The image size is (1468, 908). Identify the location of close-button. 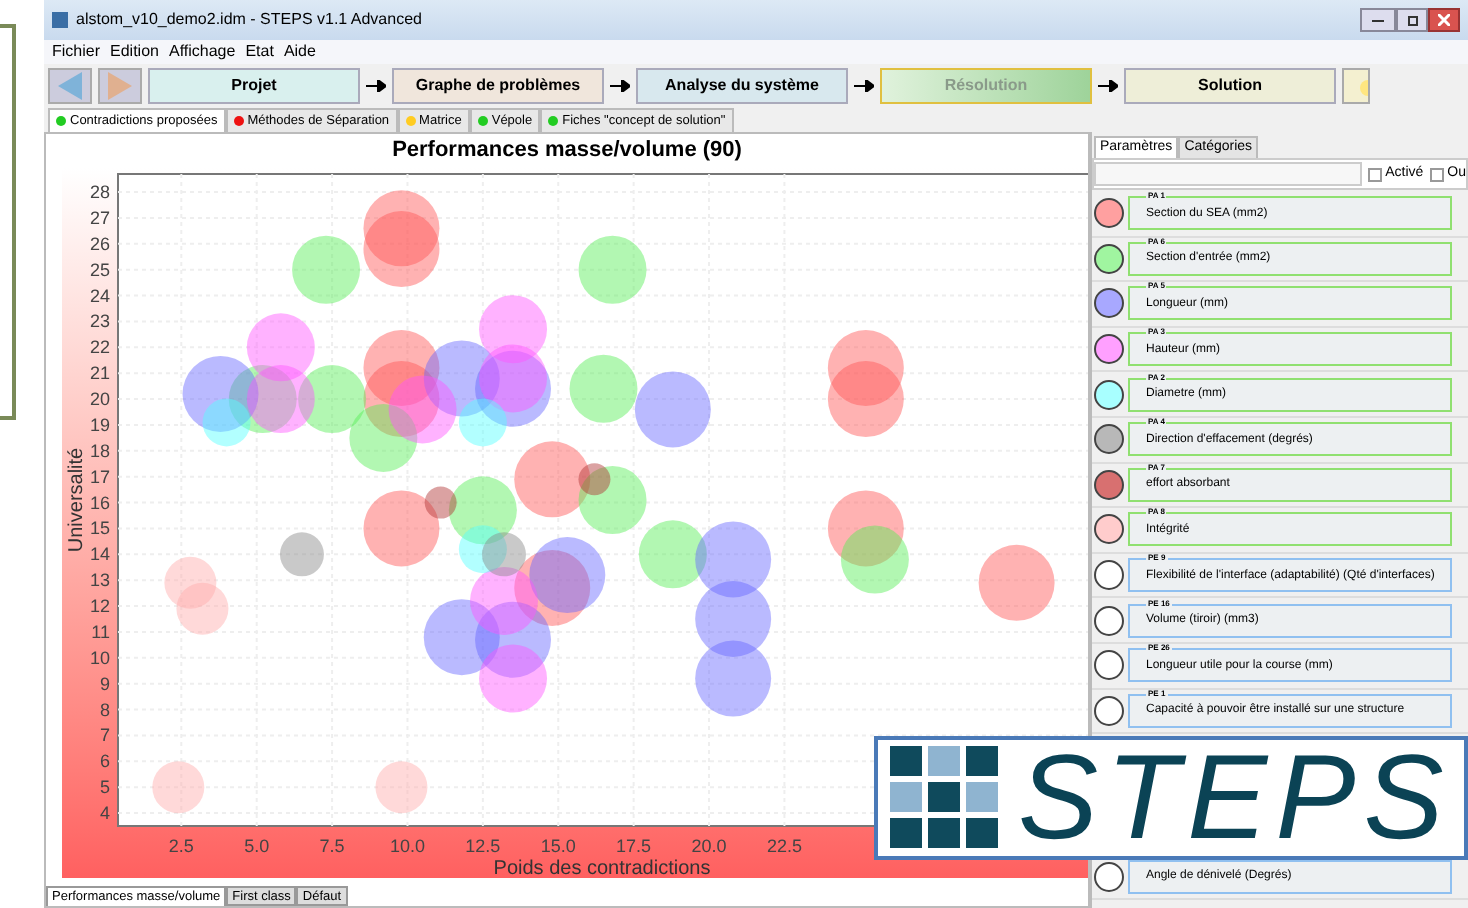
(1444, 20).